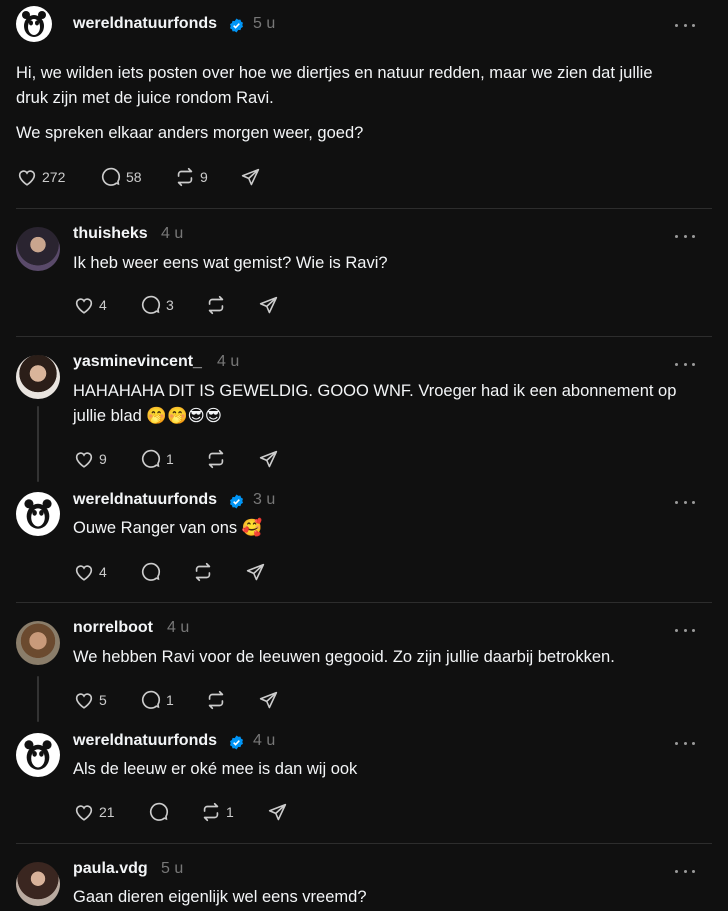  I want to click on post-author: wereldnatuurfonds, so click(145, 24).